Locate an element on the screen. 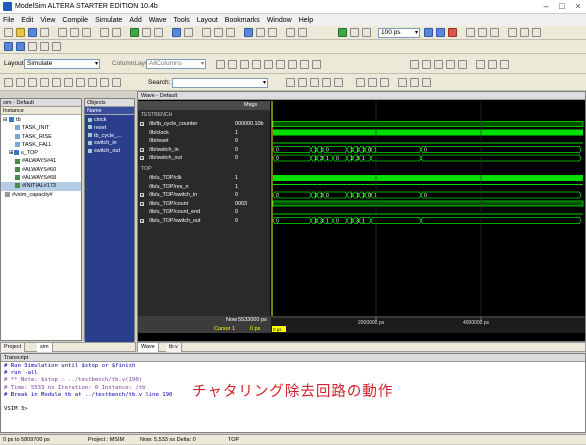 Image resolution: width=586 pixels, height=445 pixels. objects-column-header: Name is located at coordinates (109, 111).